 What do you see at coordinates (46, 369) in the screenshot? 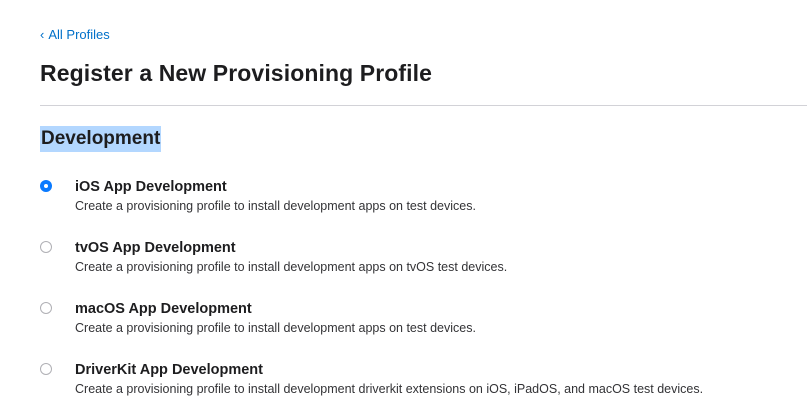
I see `radio-driverkit-app-development` at bounding box center [46, 369].